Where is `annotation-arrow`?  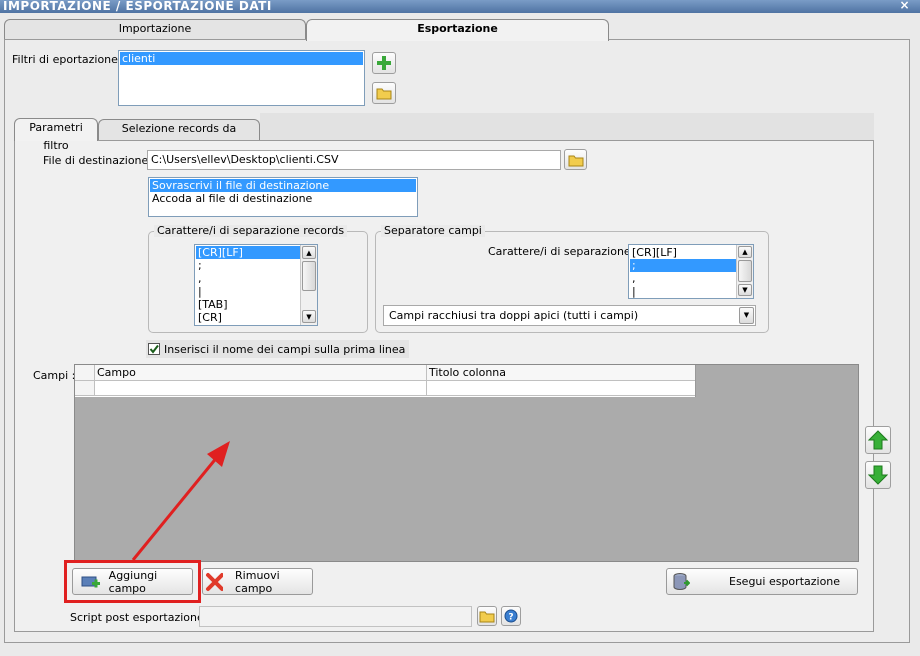 annotation-arrow is located at coordinates (180, 501).